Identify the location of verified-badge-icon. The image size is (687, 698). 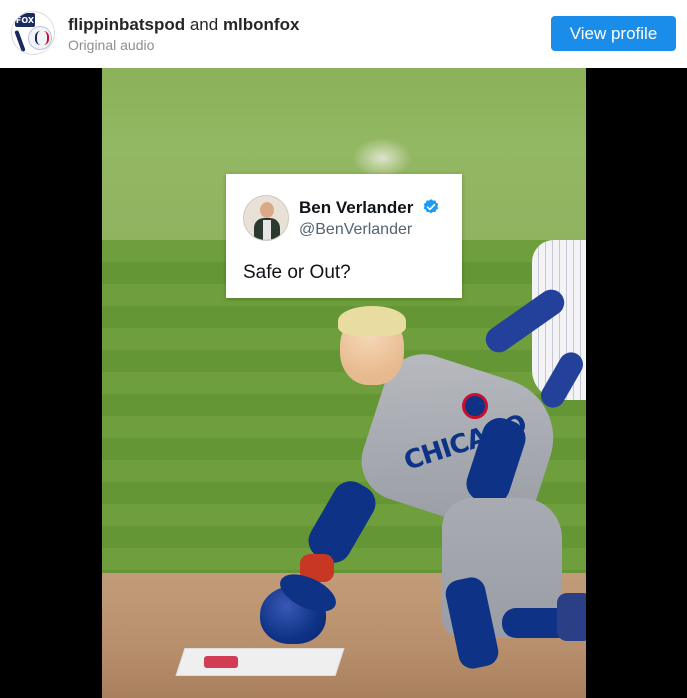
(431, 206).